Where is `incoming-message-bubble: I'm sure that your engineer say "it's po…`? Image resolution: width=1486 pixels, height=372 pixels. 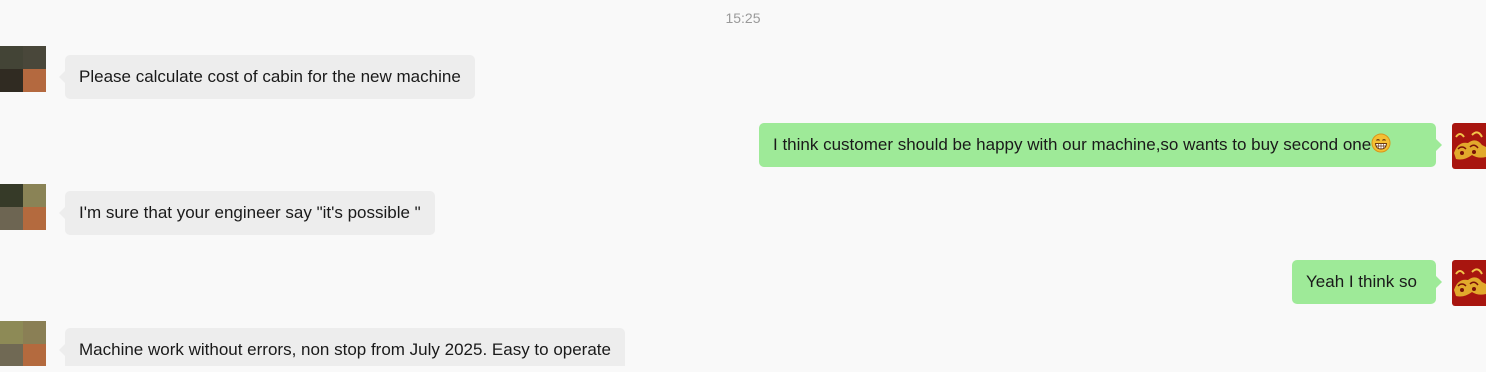 incoming-message-bubble: I'm sure that your engineer say "it's po… is located at coordinates (247, 213).